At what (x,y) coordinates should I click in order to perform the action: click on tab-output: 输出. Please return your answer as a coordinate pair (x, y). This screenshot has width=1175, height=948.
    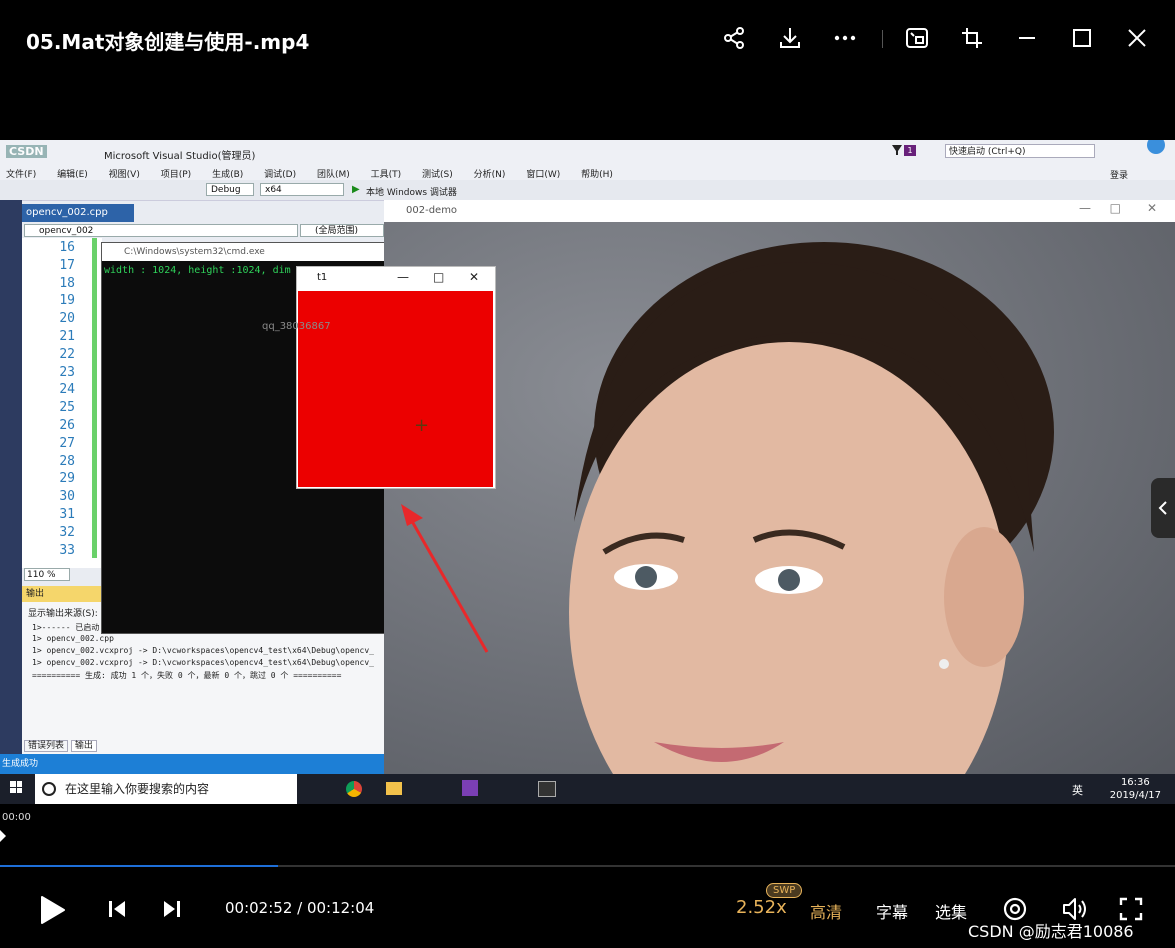
    Looking at the image, I should click on (83, 746).